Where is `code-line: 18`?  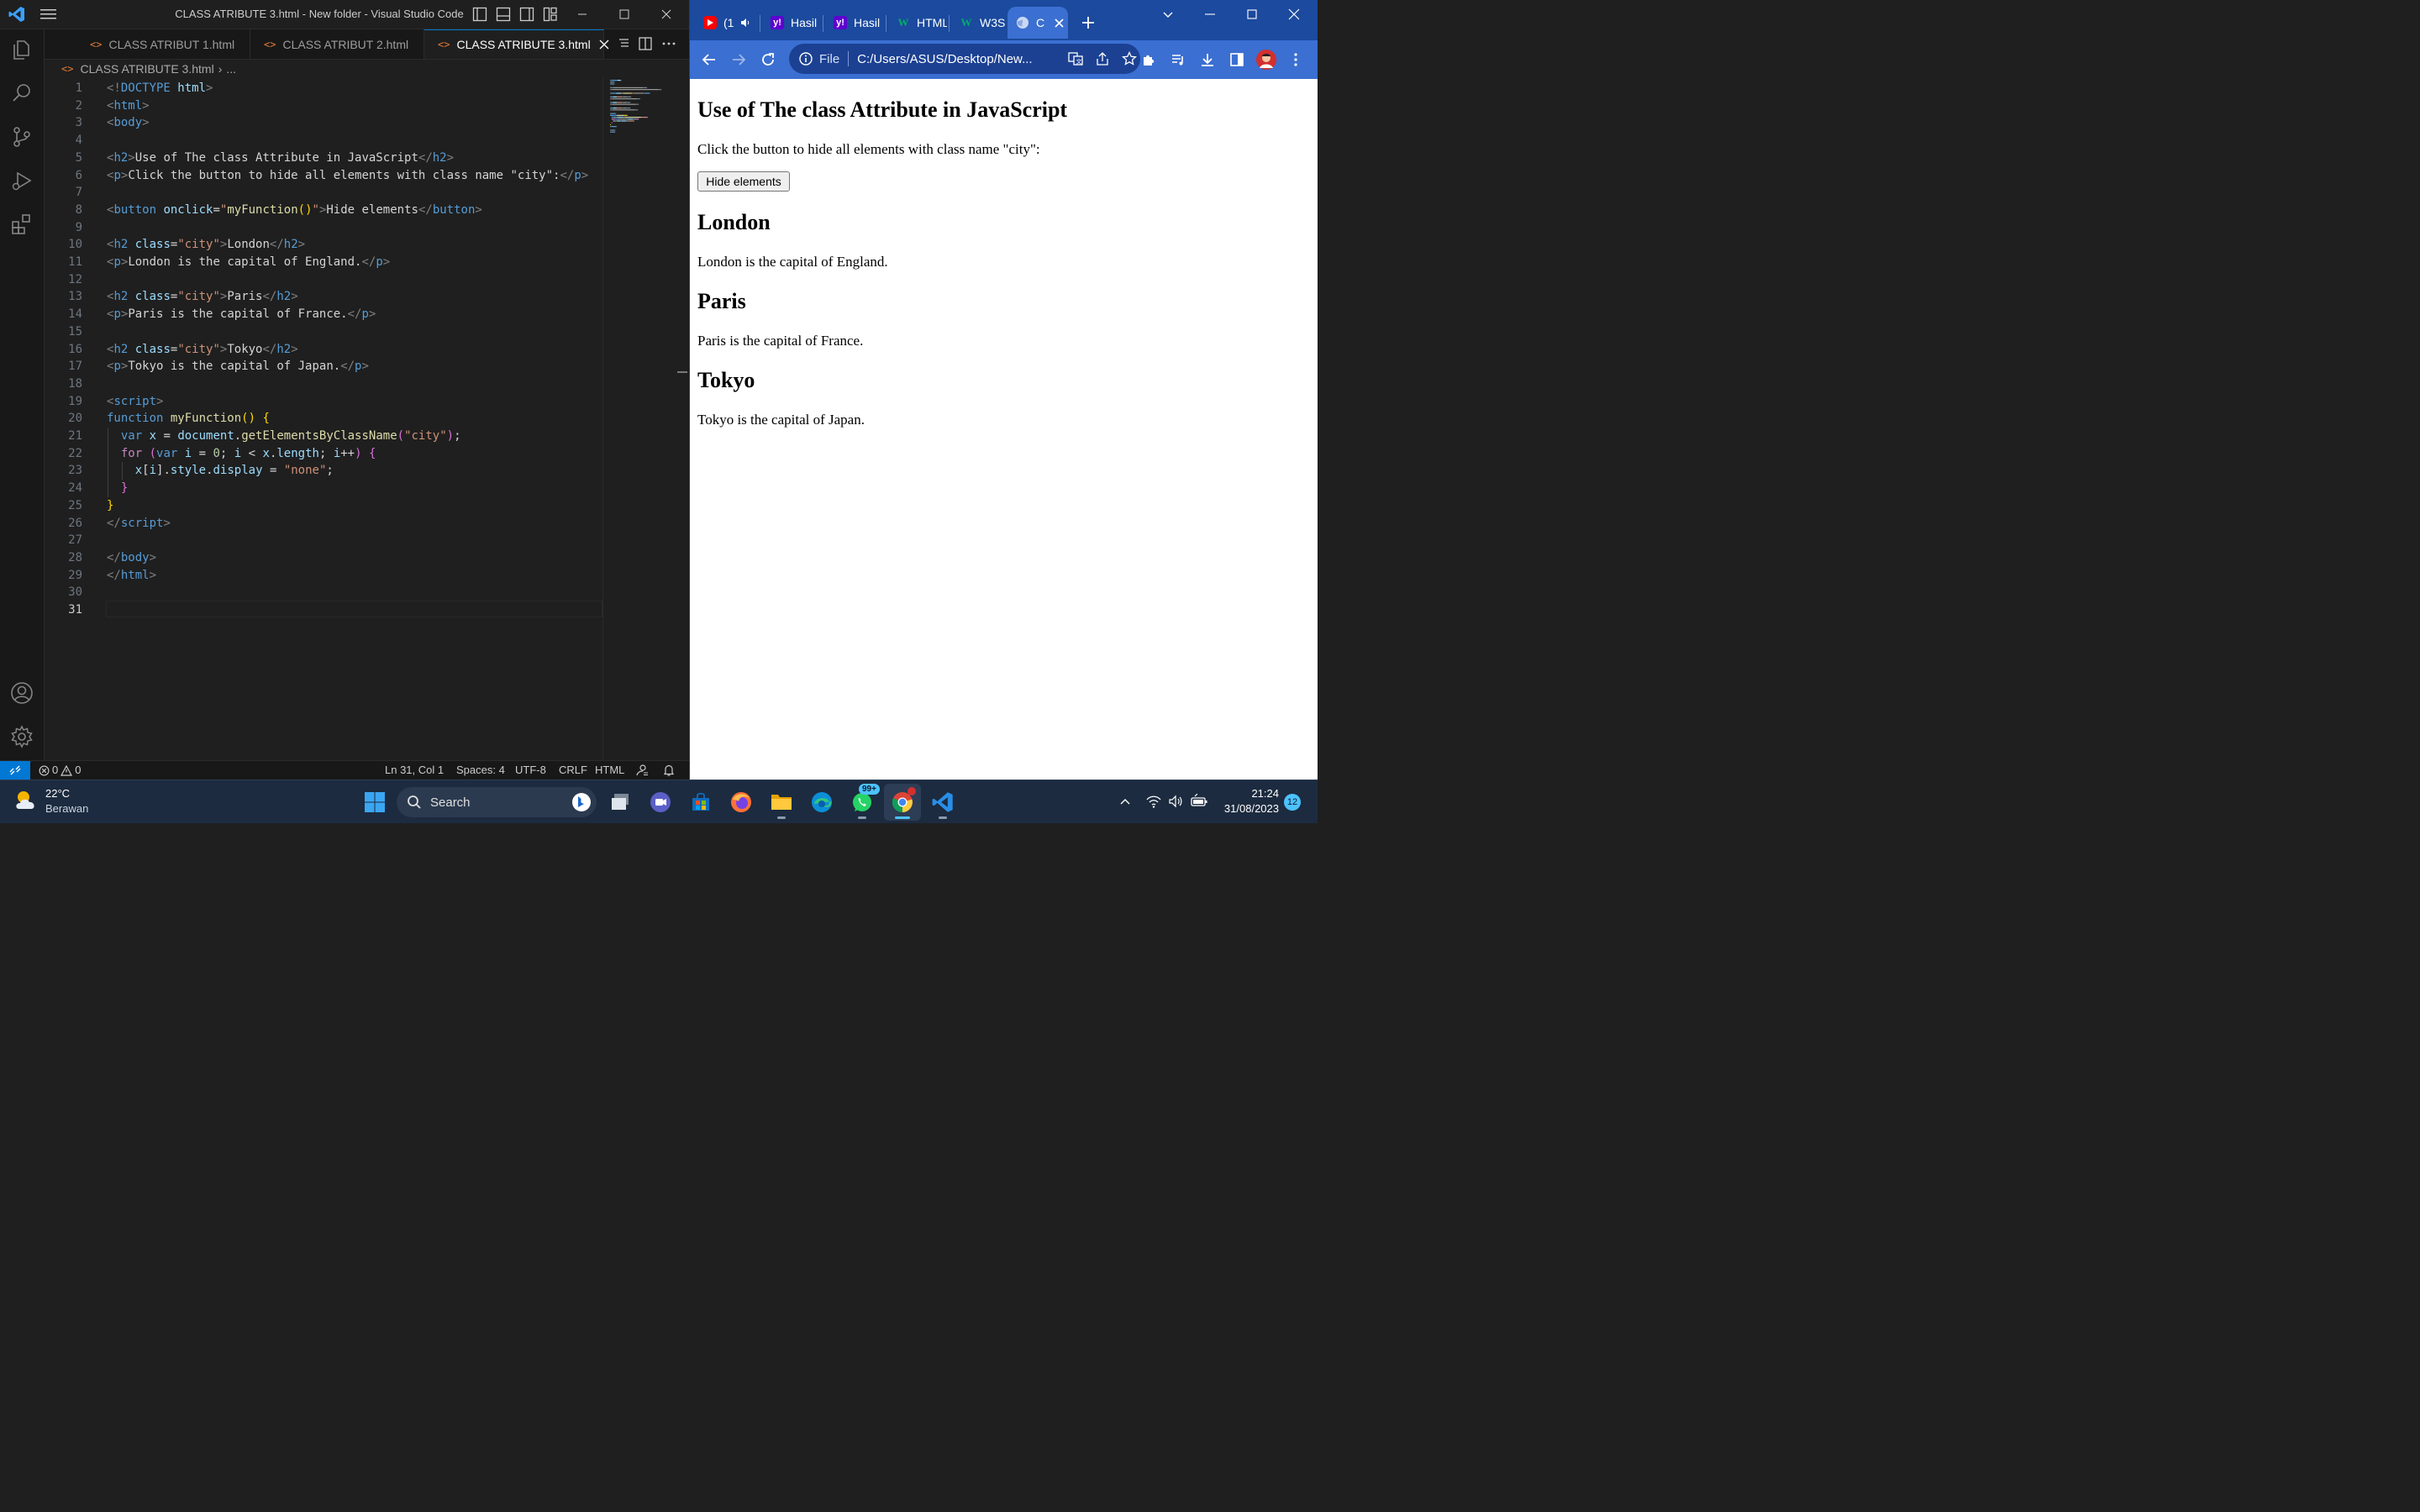 code-line: 18 is located at coordinates (323, 384).